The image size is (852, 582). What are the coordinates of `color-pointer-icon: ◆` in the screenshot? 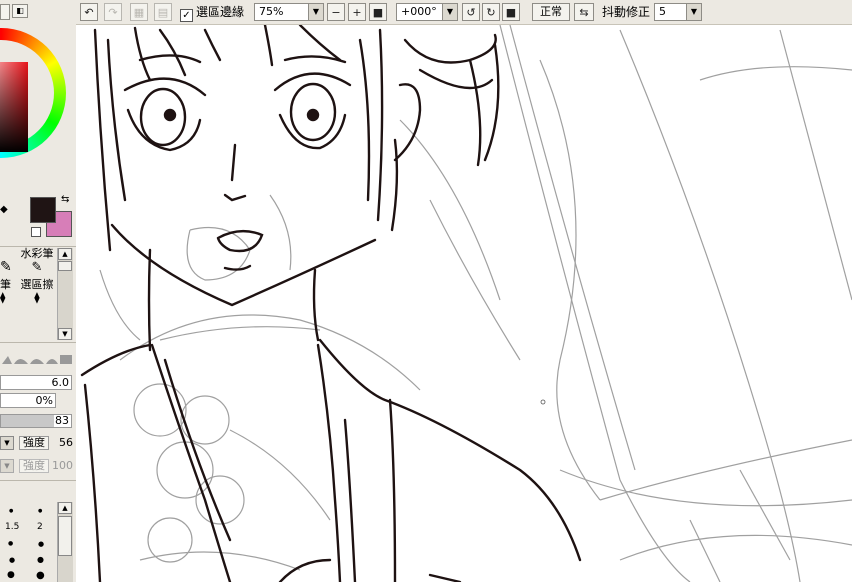 It's located at (4, 209).